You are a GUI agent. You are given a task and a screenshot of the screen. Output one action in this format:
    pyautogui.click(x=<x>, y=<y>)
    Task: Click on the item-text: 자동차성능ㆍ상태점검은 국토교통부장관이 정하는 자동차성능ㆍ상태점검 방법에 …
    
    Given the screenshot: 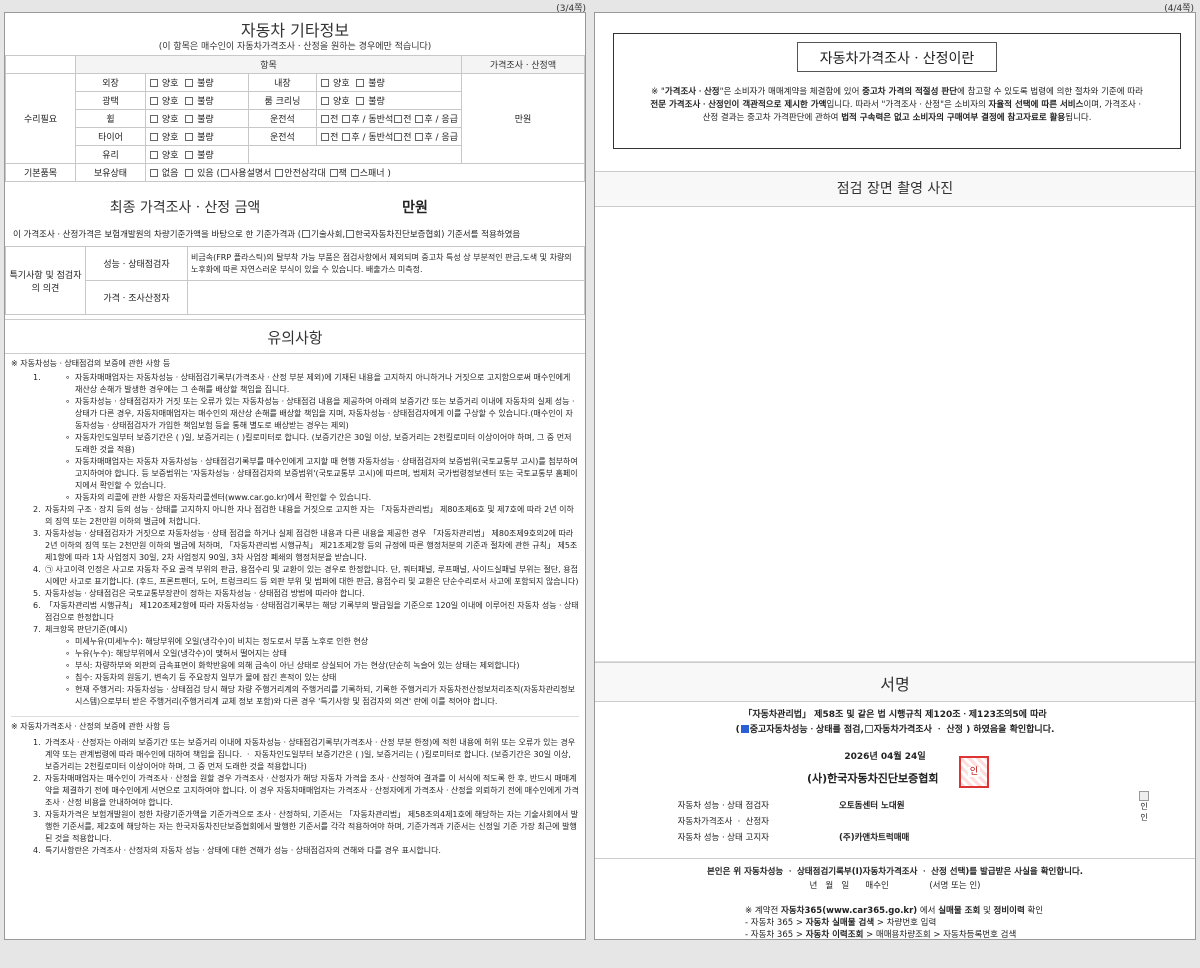 What is the action you would take?
    pyautogui.click(x=205, y=593)
    